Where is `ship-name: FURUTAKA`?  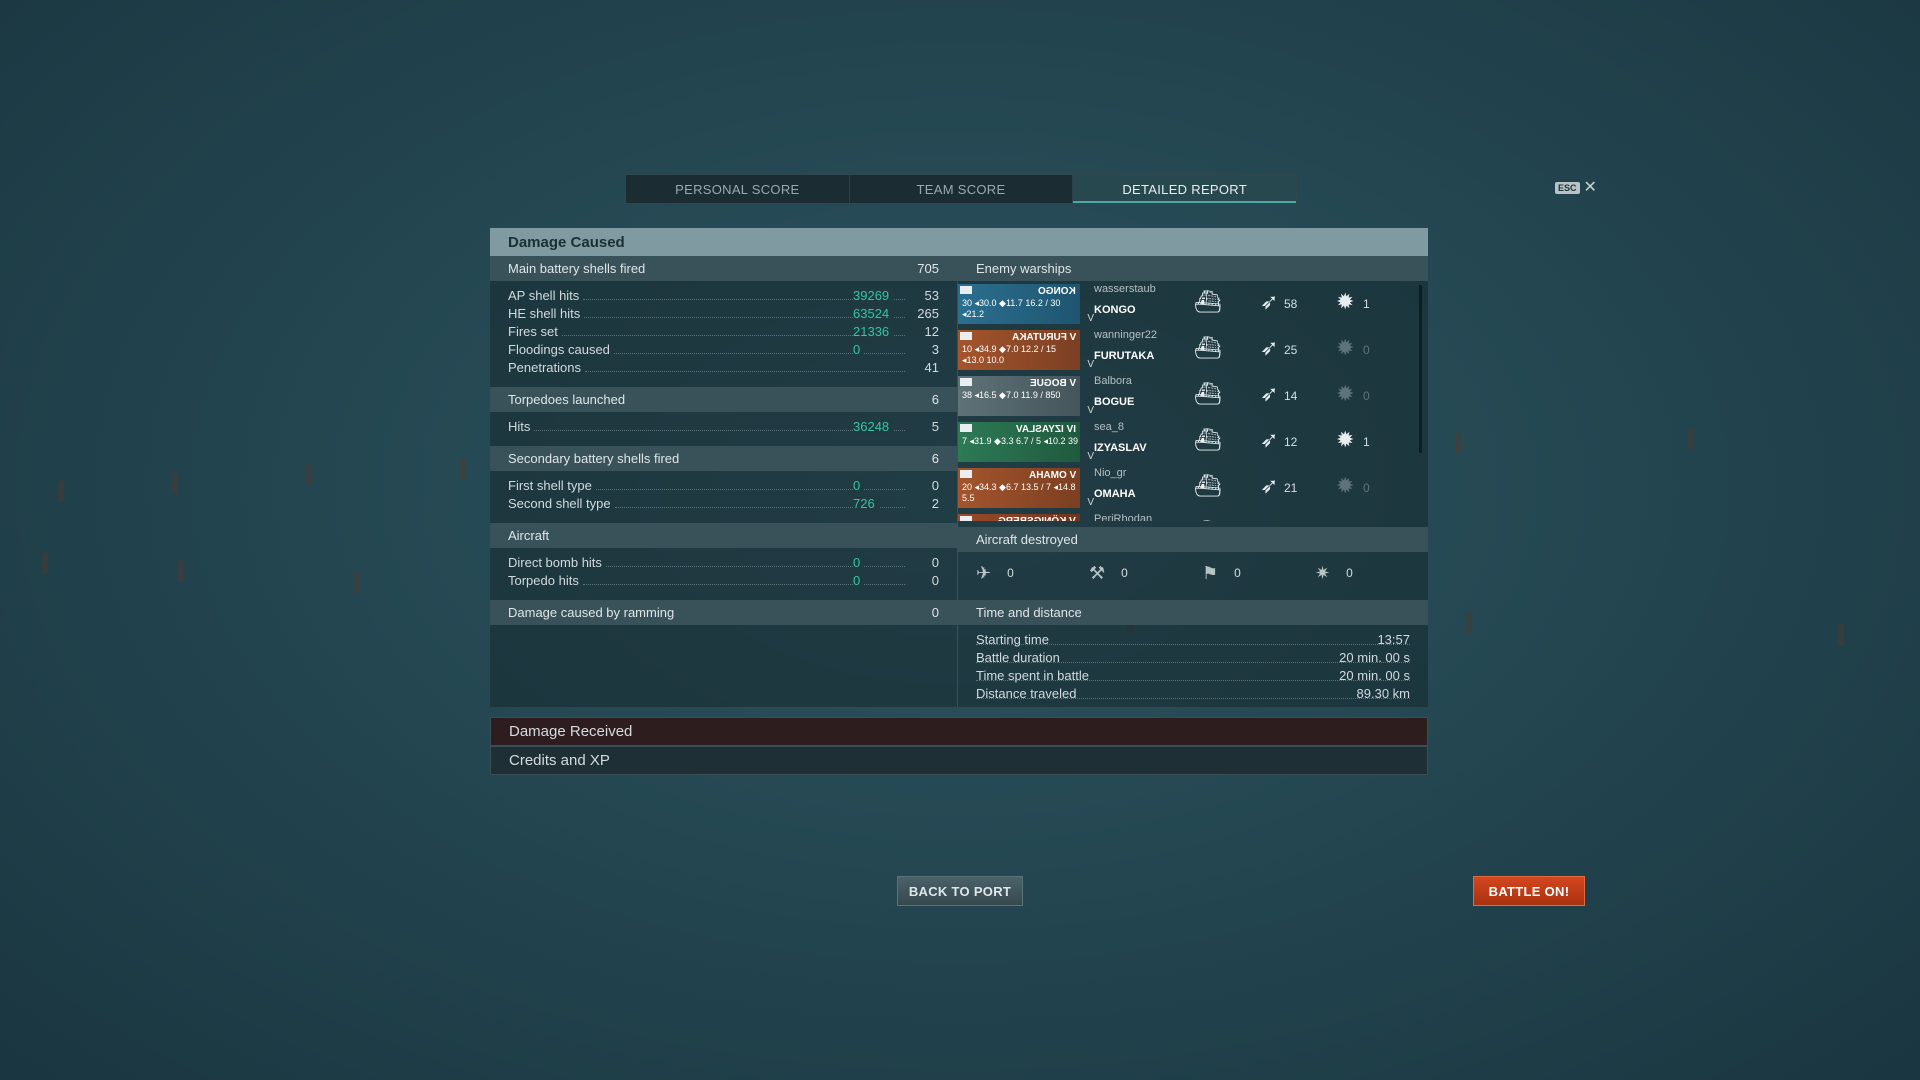
ship-name: FURUTAKA is located at coordinates (1124, 356).